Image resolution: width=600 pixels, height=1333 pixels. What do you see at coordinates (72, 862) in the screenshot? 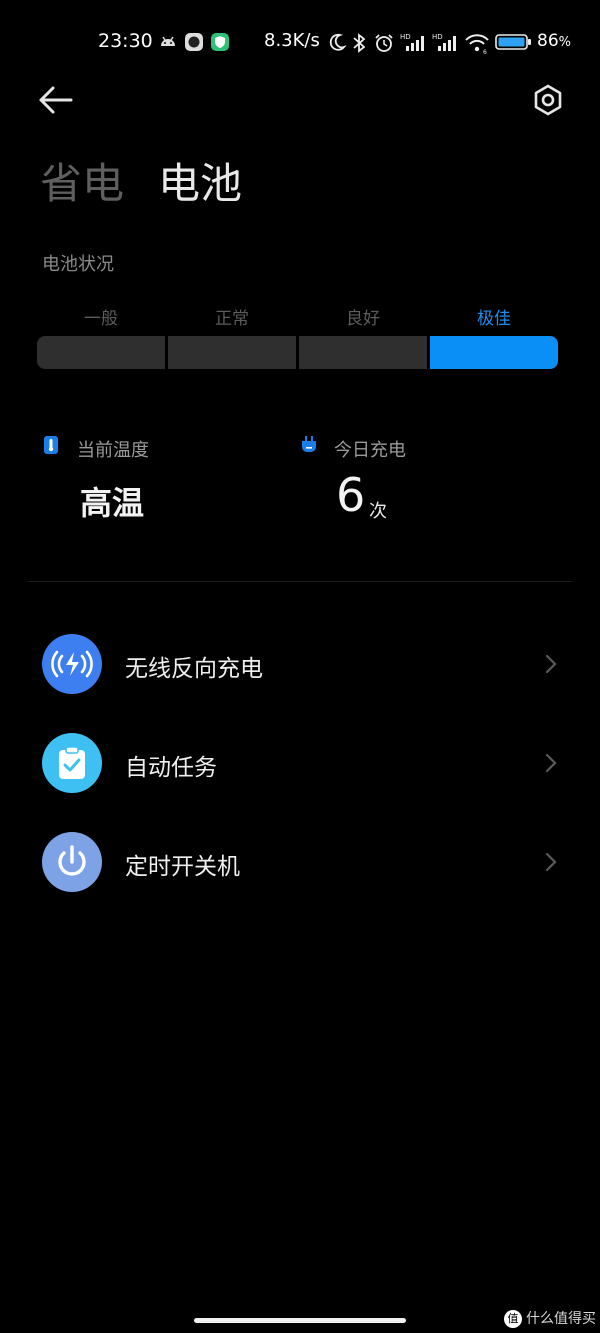
I see `power-icon` at bounding box center [72, 862].